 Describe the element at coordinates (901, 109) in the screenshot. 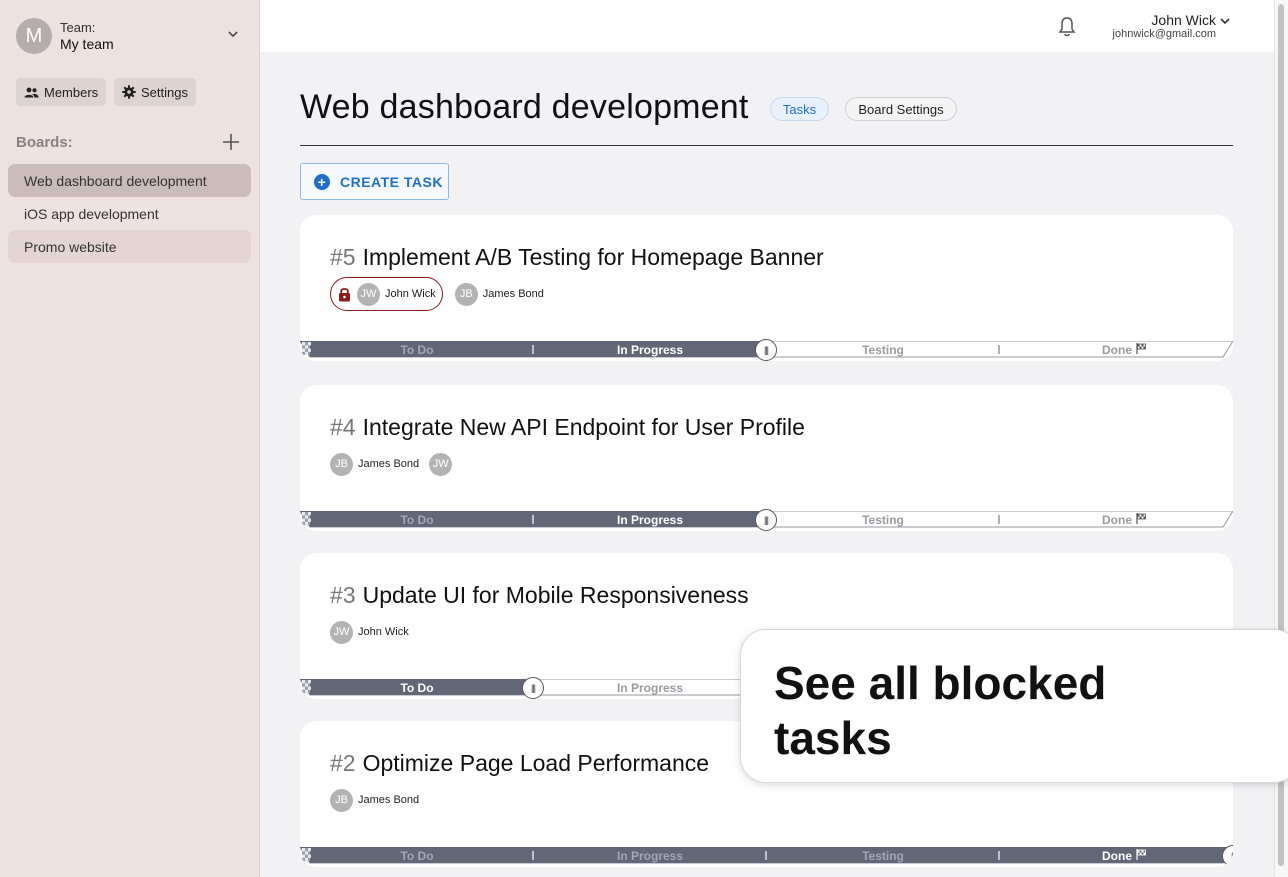

I see `tab-board-settings: Board Settings` at that location.